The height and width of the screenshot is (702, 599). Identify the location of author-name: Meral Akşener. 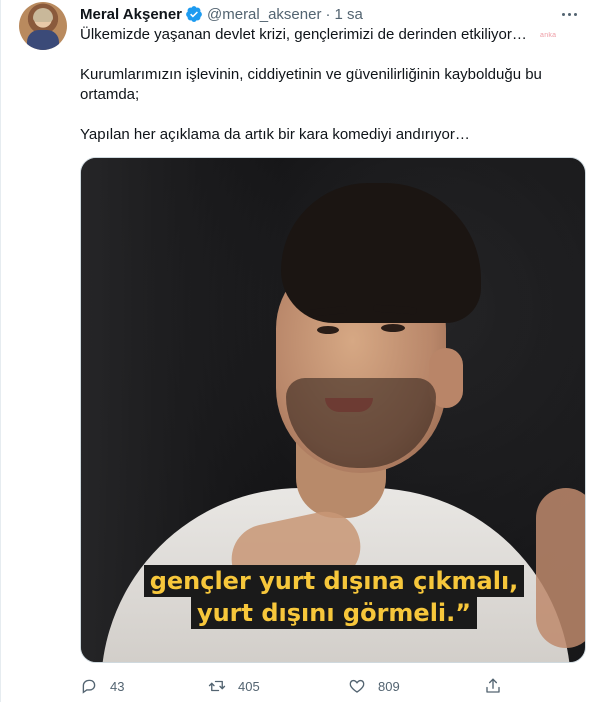
(131, 14).